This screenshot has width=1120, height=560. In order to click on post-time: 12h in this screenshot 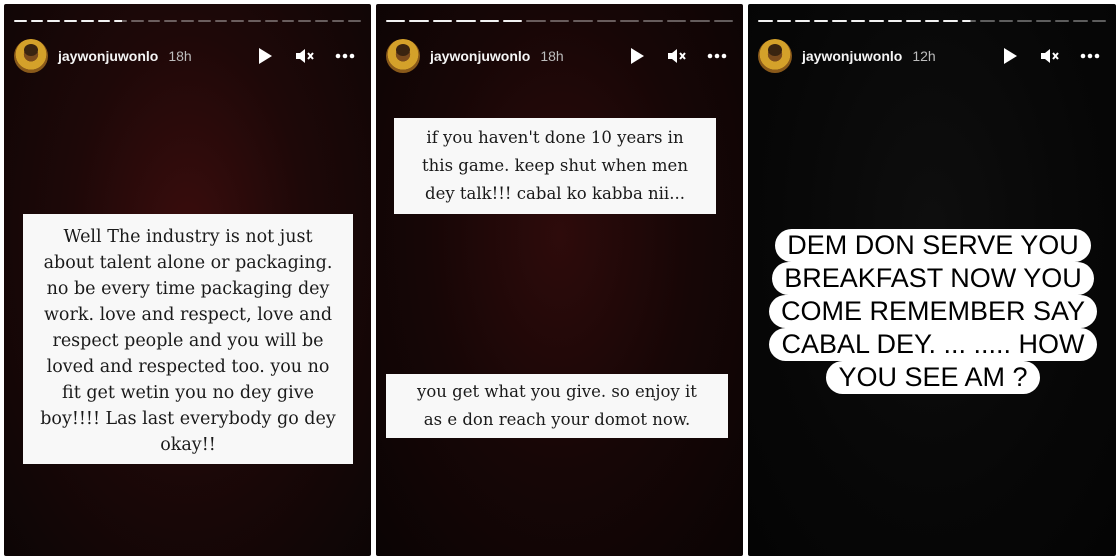, I will do `click(924, 56)`.